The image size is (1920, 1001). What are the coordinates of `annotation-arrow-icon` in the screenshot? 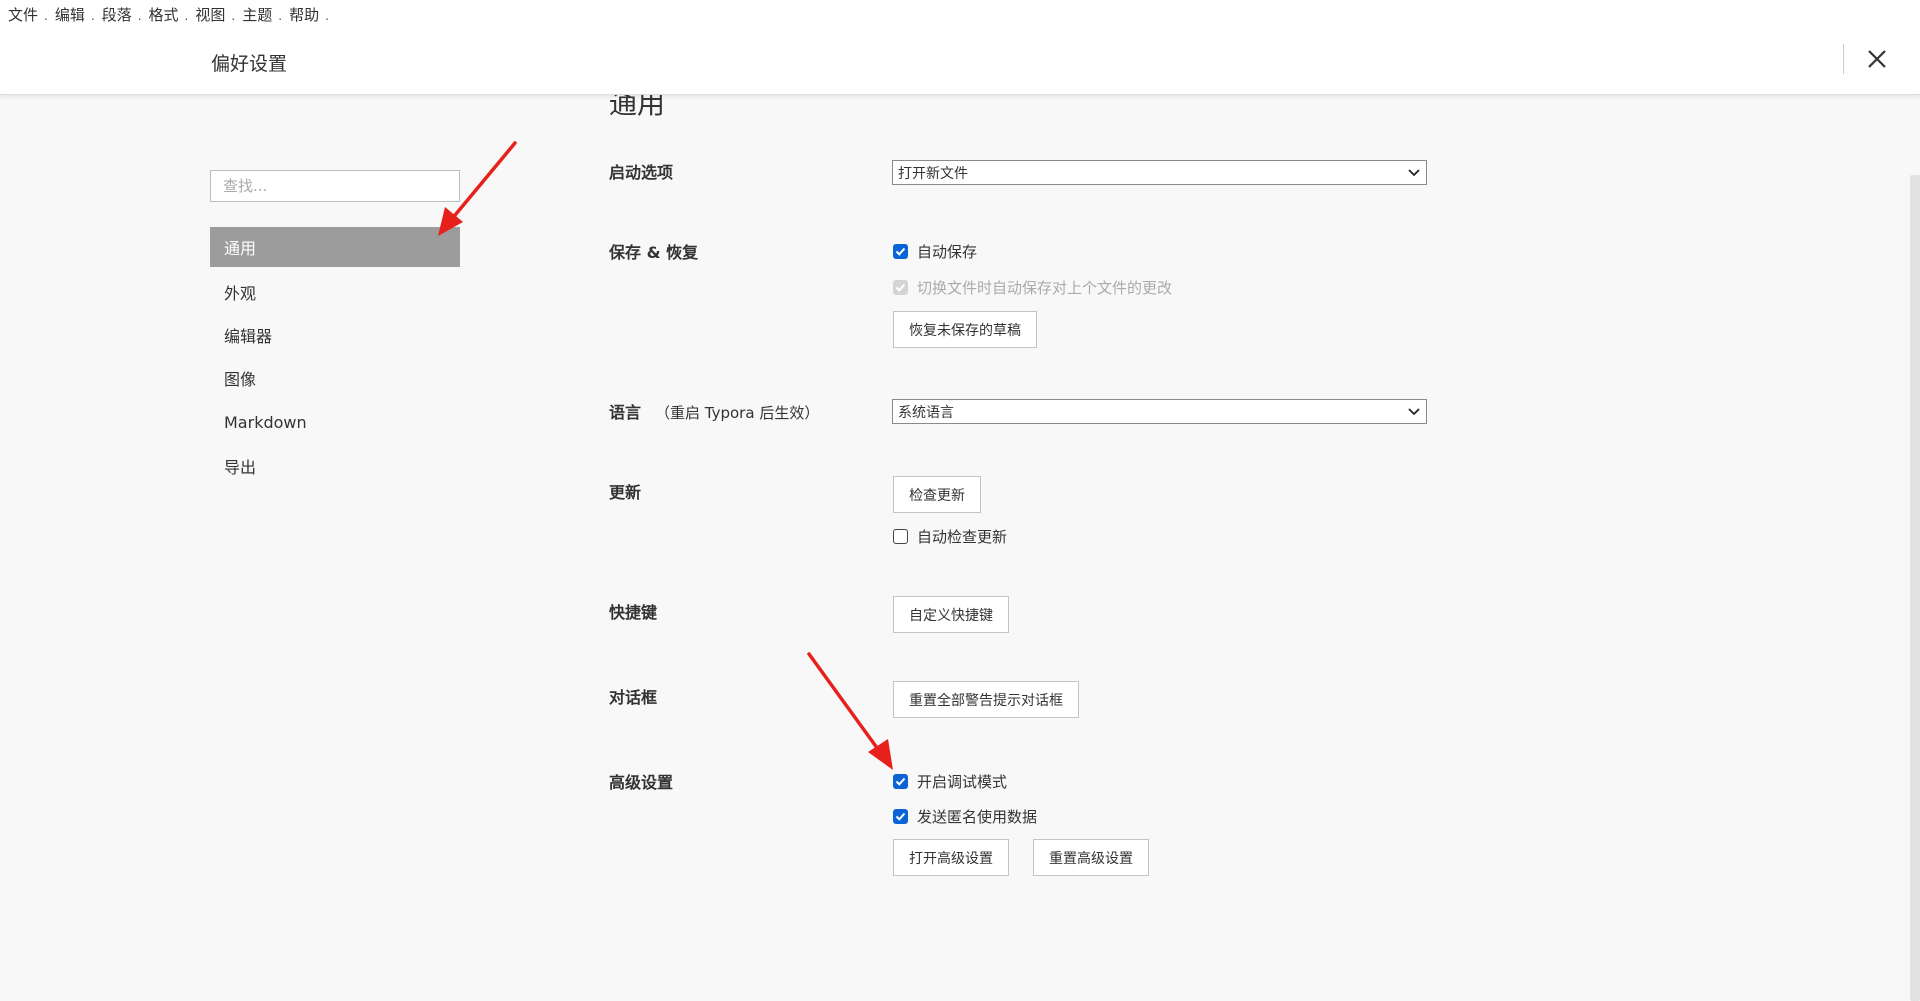 It's located at (850, 711).